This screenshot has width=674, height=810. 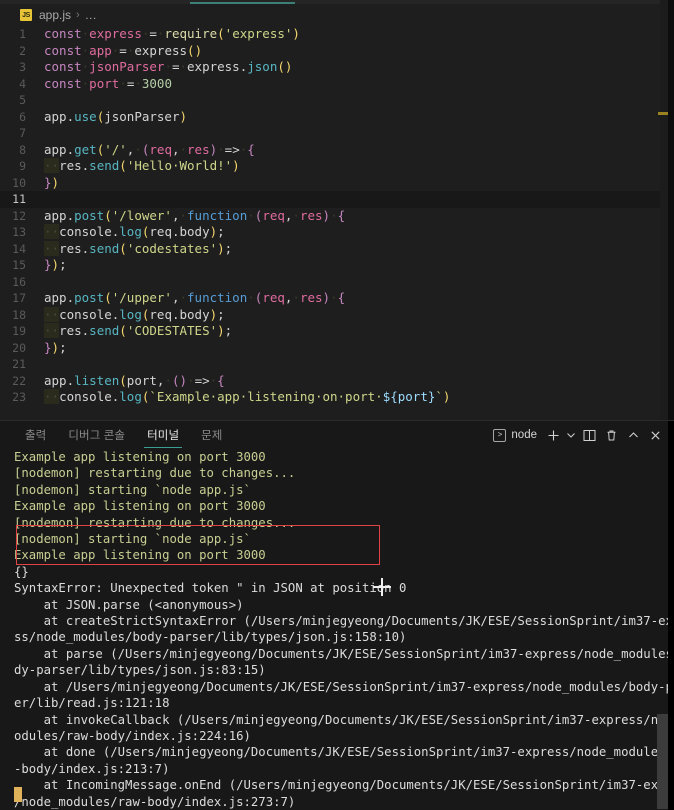 I want to click on code-line: 11, so click(x=337, y=199).